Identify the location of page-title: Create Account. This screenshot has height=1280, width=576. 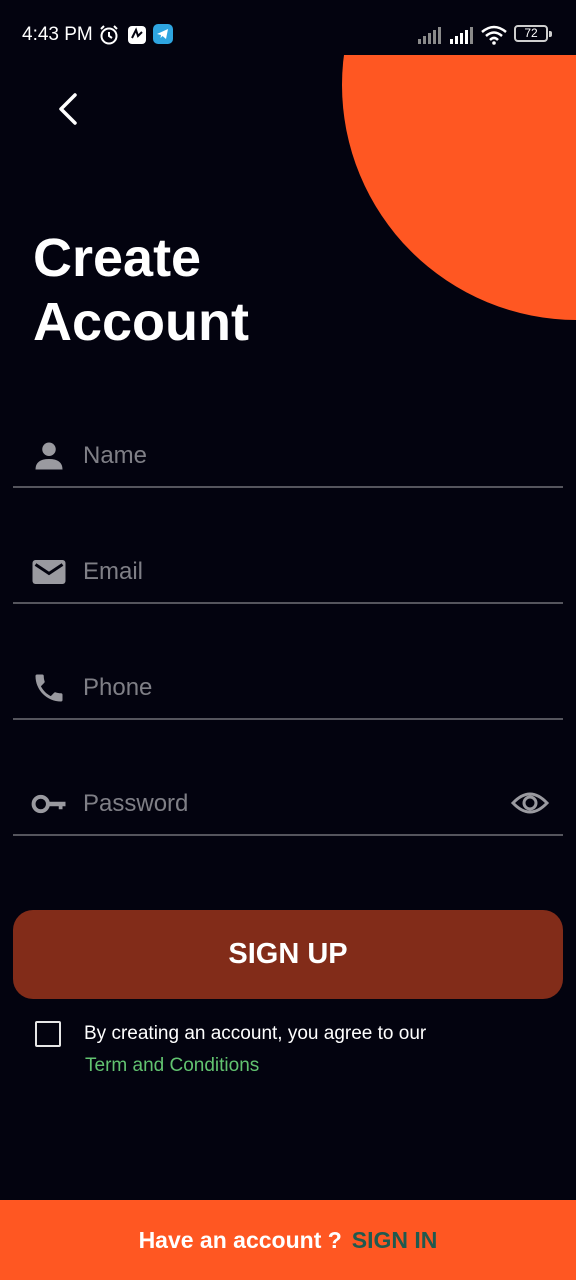
(141, 290).